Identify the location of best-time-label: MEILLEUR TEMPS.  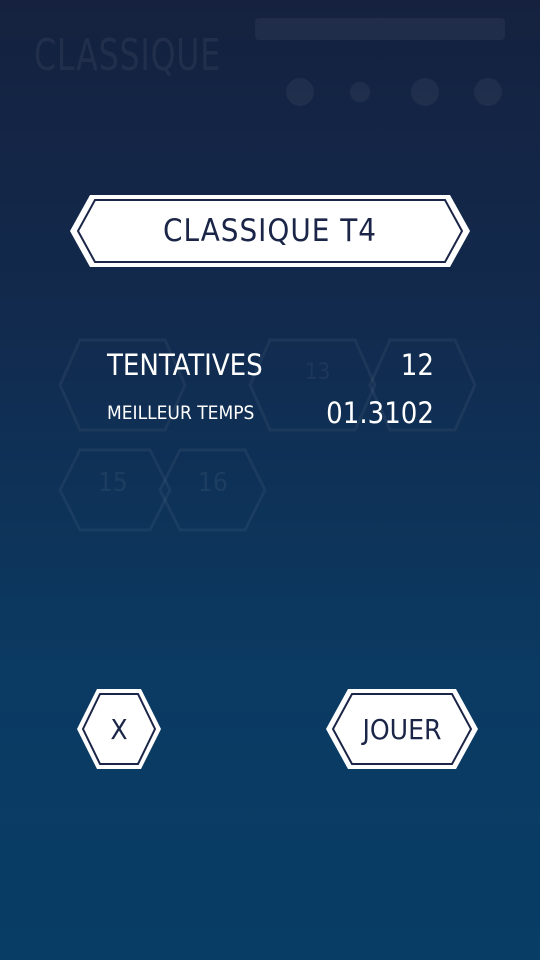
(181, 413).